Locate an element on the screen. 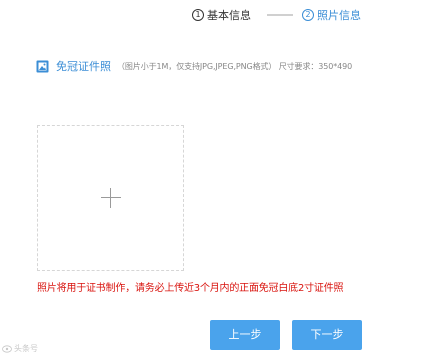 This screenshot has height=362, width=439. step-photo-info: 2 照片信息 is located at coordinates (331, 15).